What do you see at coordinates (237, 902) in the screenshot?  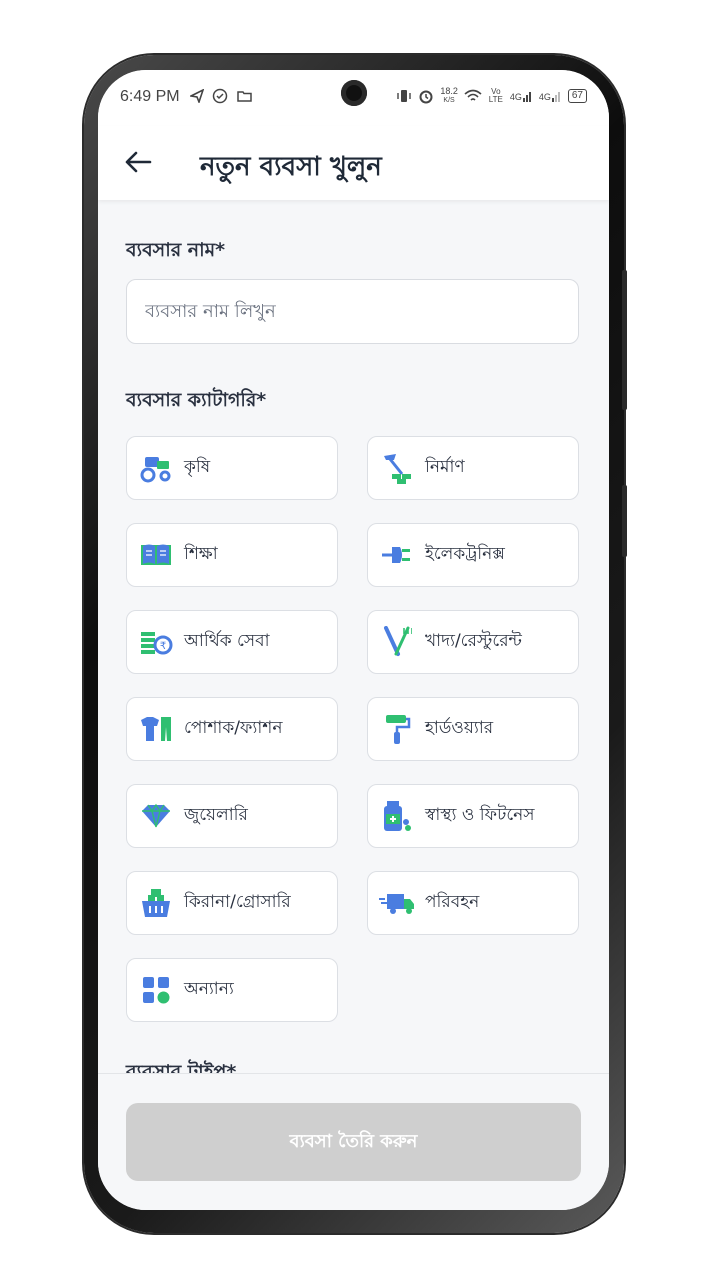 I see `category-label: কিরানা/গ্রোসারি` at bounding box center [237, 902].